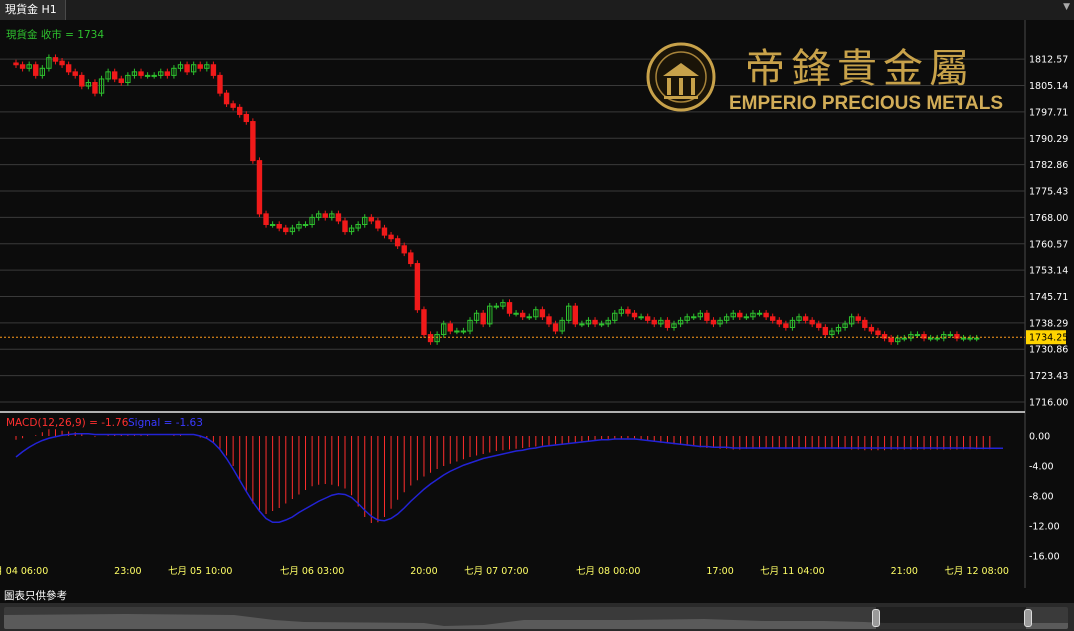 Image resolution: width=1074 pixels, height=631 pixels. What do you see at coordinates (1048, 86) in the screenshot?
I see `price-axis-tick: 1805.14` at bounding box center [1048, 86].